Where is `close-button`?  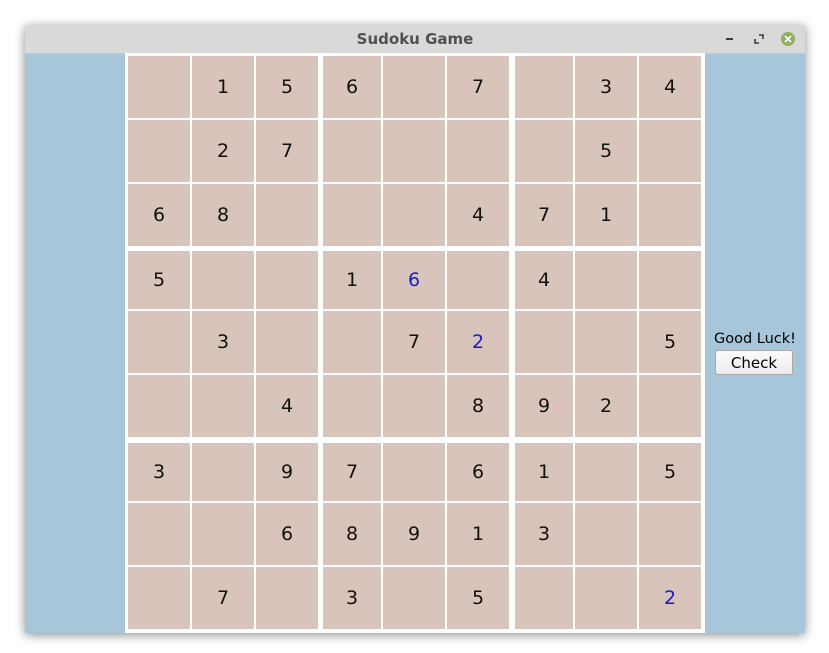 close-button is located at coordinates (788, 39).